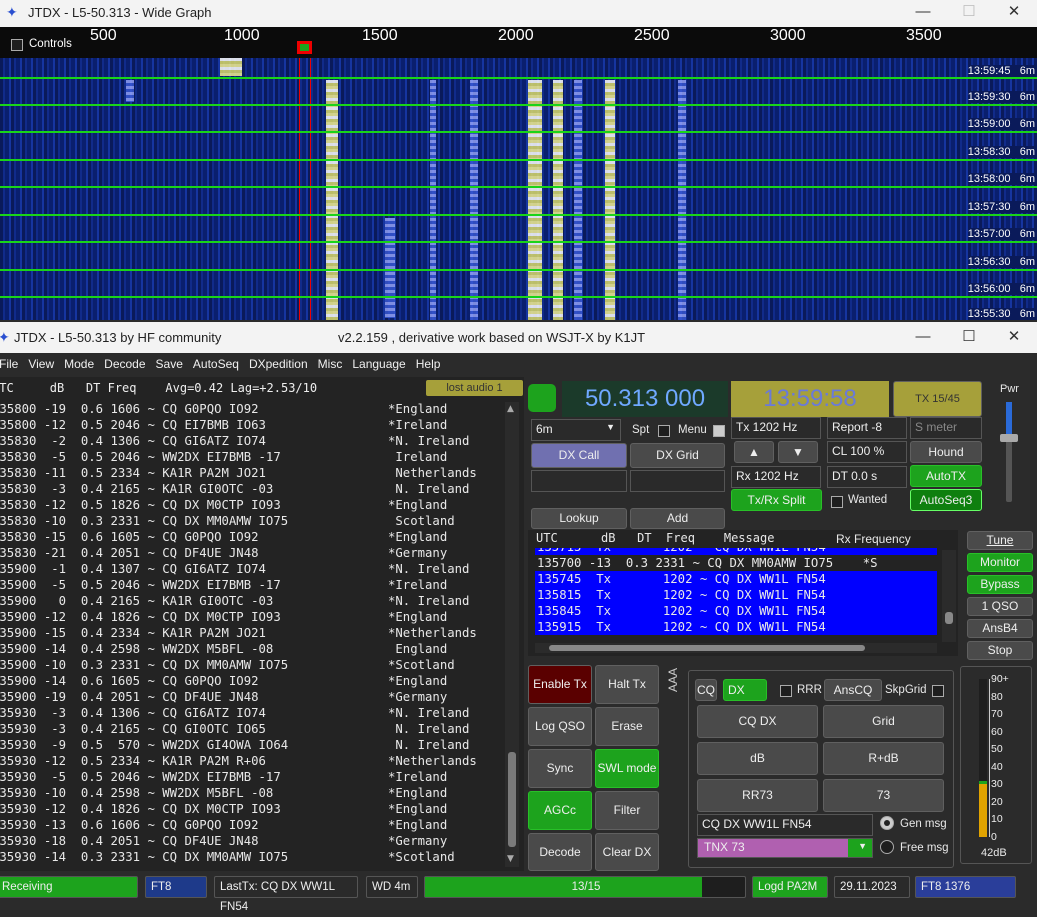 The image size is (1037, 917). I want to click on autoseq-button: AutoSeq3, so click(946, 500).